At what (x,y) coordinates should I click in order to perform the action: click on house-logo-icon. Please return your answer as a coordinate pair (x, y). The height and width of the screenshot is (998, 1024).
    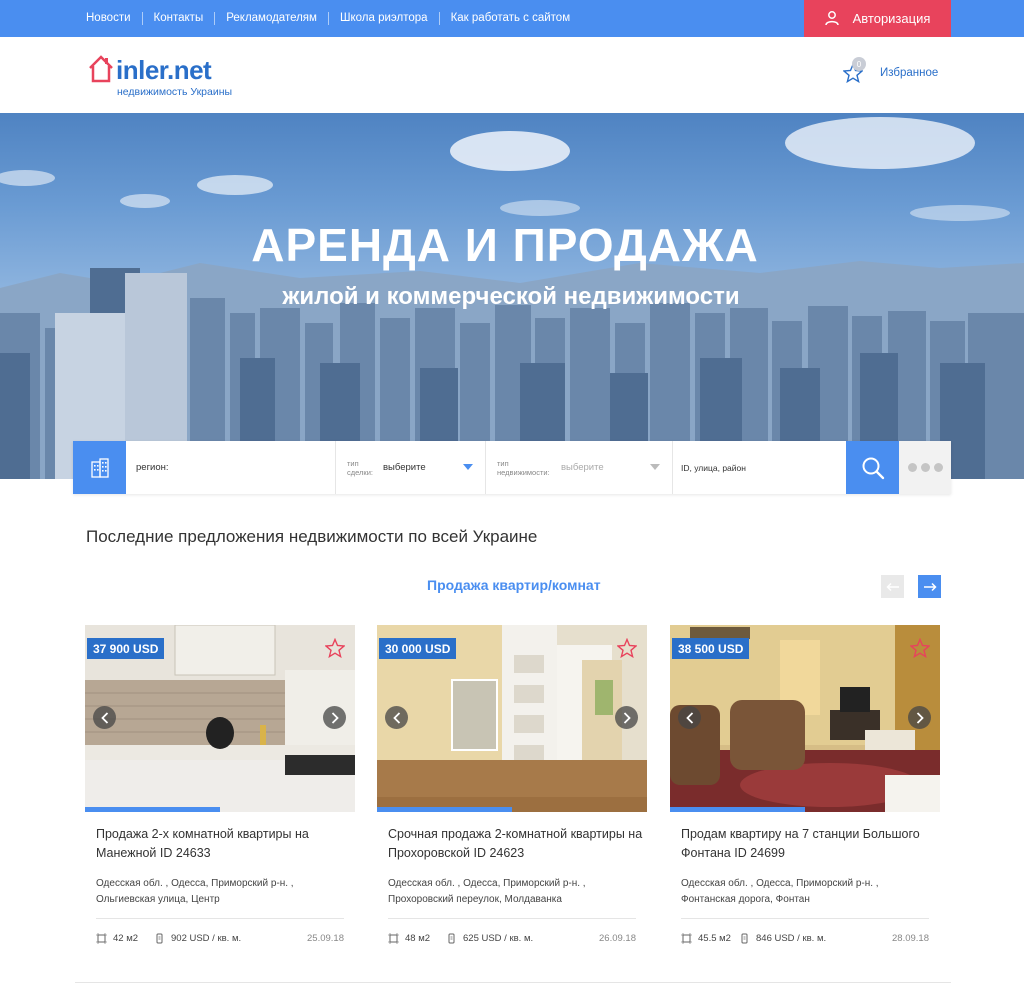
    Looking at the image, I should click on (101, 69).